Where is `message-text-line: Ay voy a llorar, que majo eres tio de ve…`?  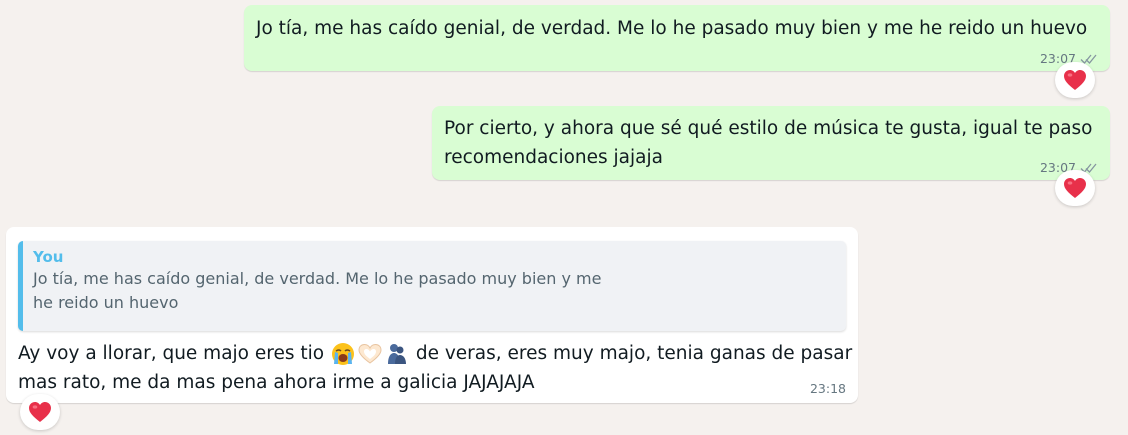
message-text-line: Ay voy a llorar, que majo eres tio de ve… is located at coordinates (435, 354).